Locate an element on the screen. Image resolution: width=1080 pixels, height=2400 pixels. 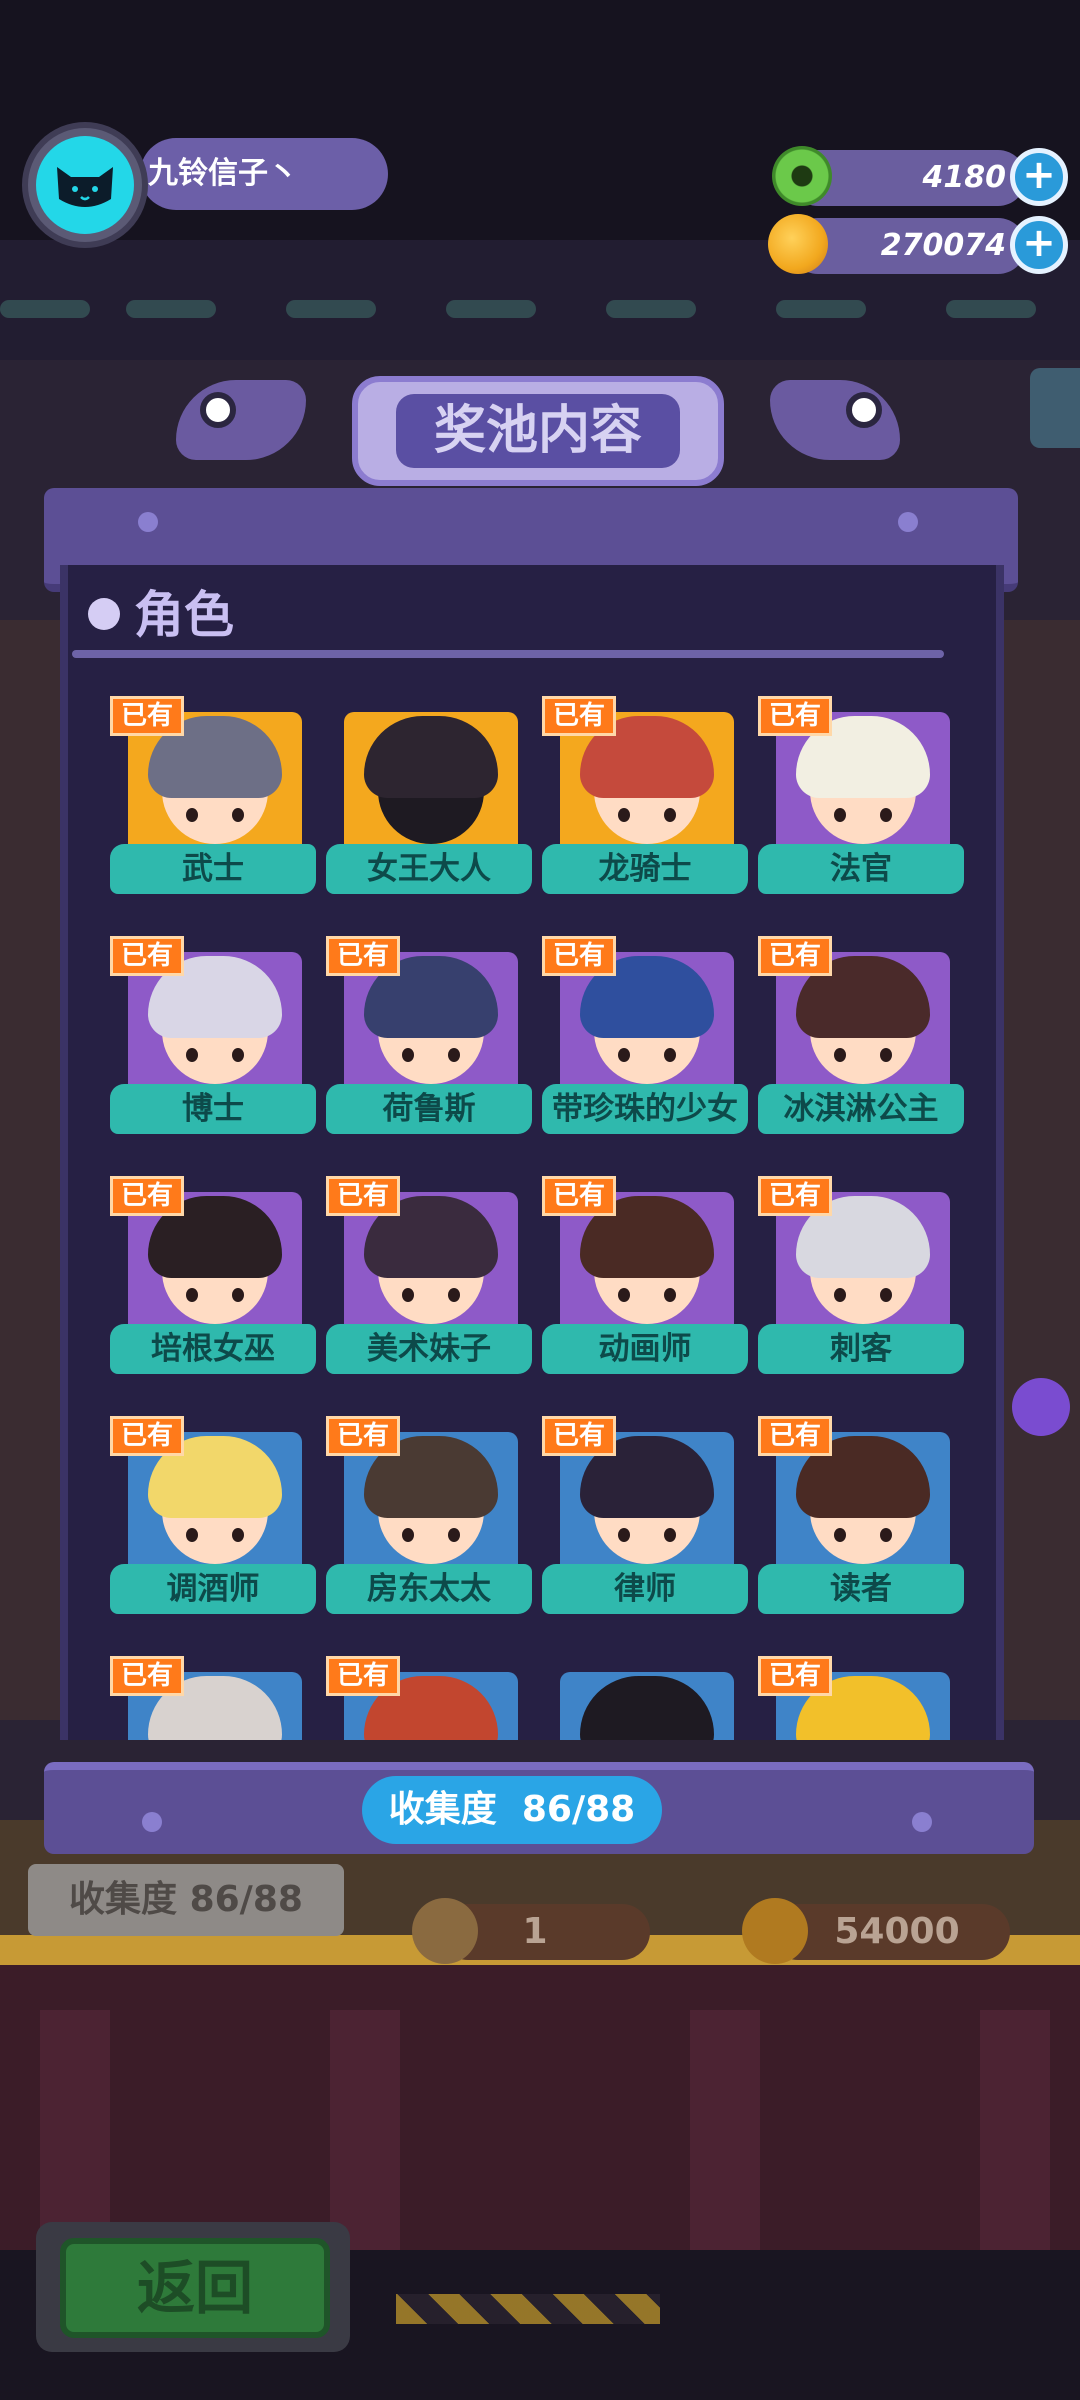
background-collection-text: 收集度 86/88 is located at coordinates (186, 1899).